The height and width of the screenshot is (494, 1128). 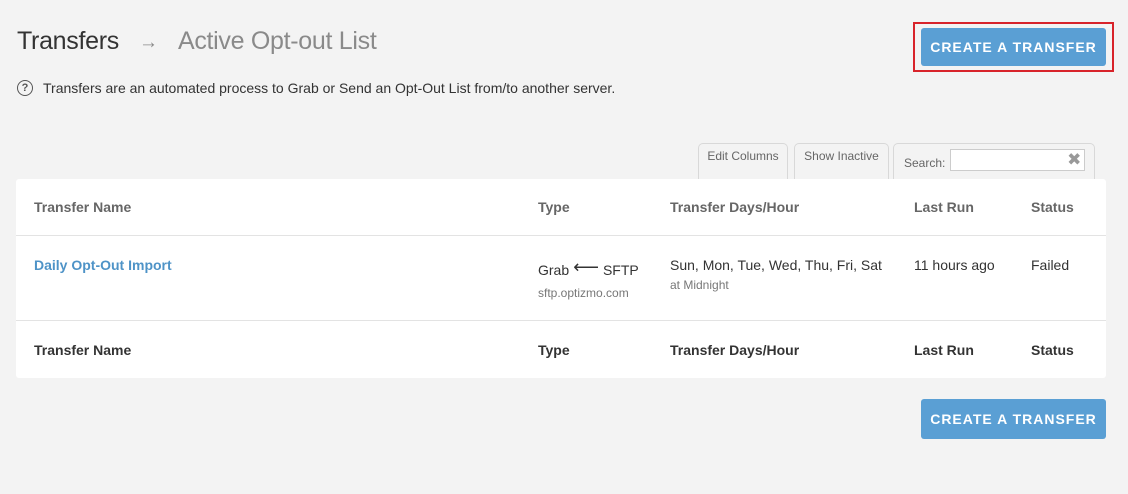 I want to click on footer-column-transfer-name: Transfer Name, so click(x=83, y=350).